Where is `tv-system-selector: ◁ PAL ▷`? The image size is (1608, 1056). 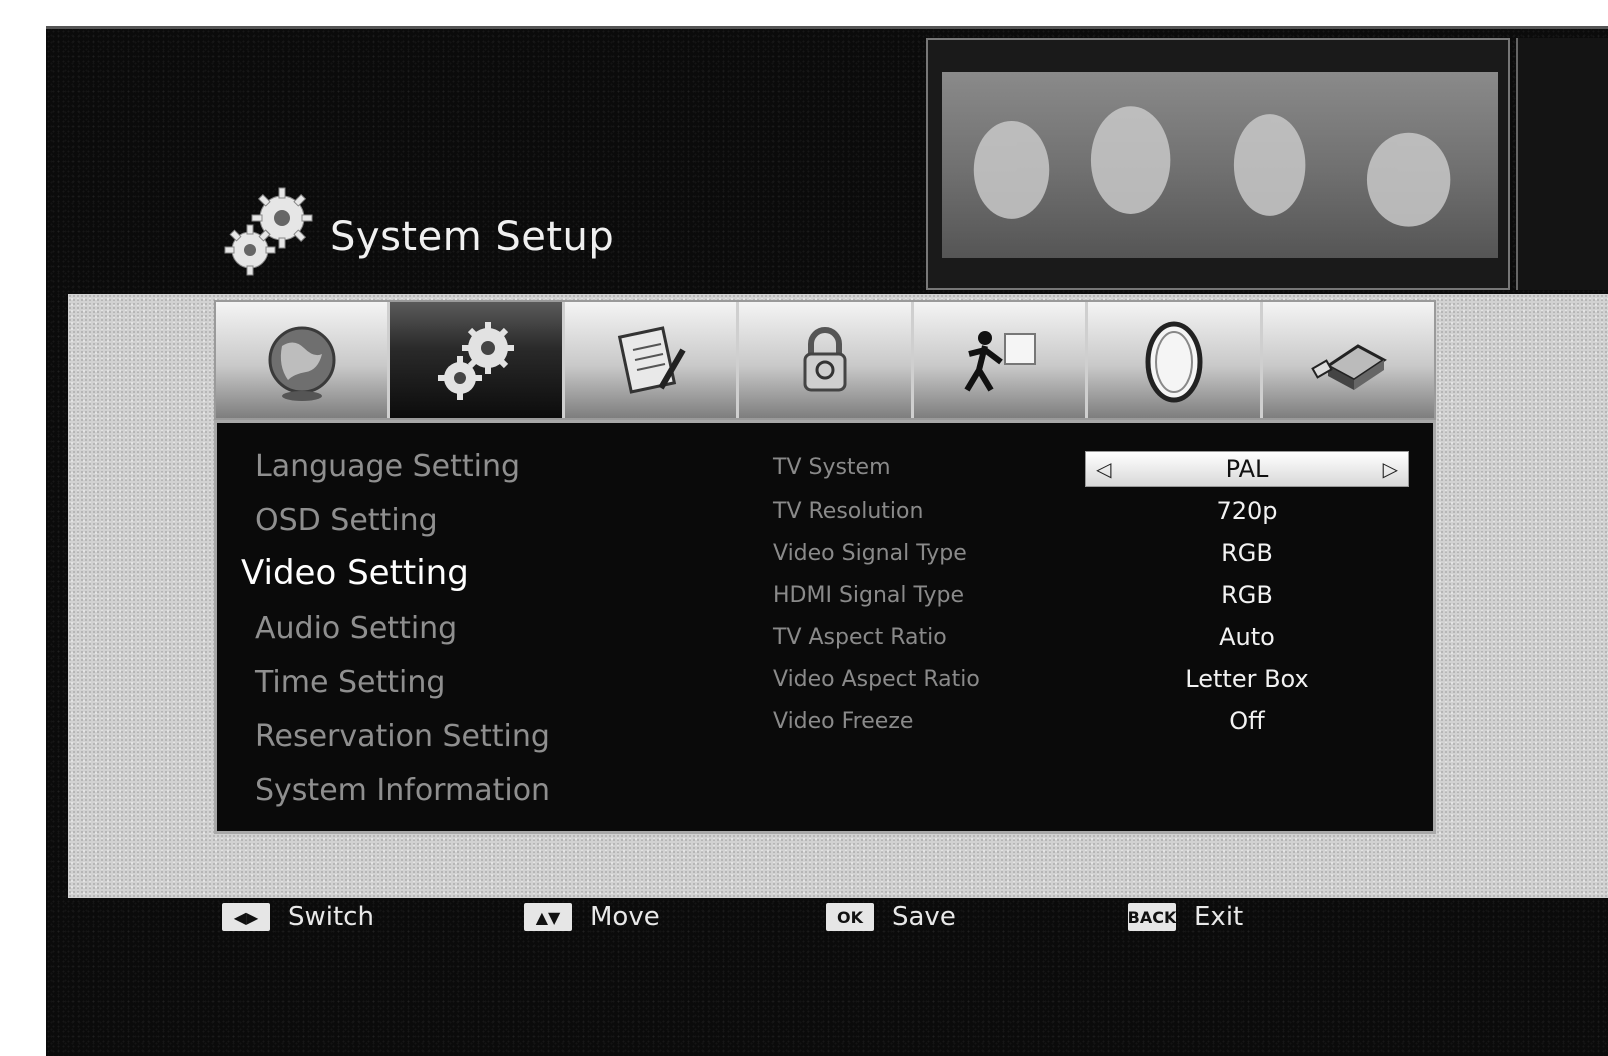 tv-system-selector: ◁ PAL ▷ is located at coordinates (1247, 469).